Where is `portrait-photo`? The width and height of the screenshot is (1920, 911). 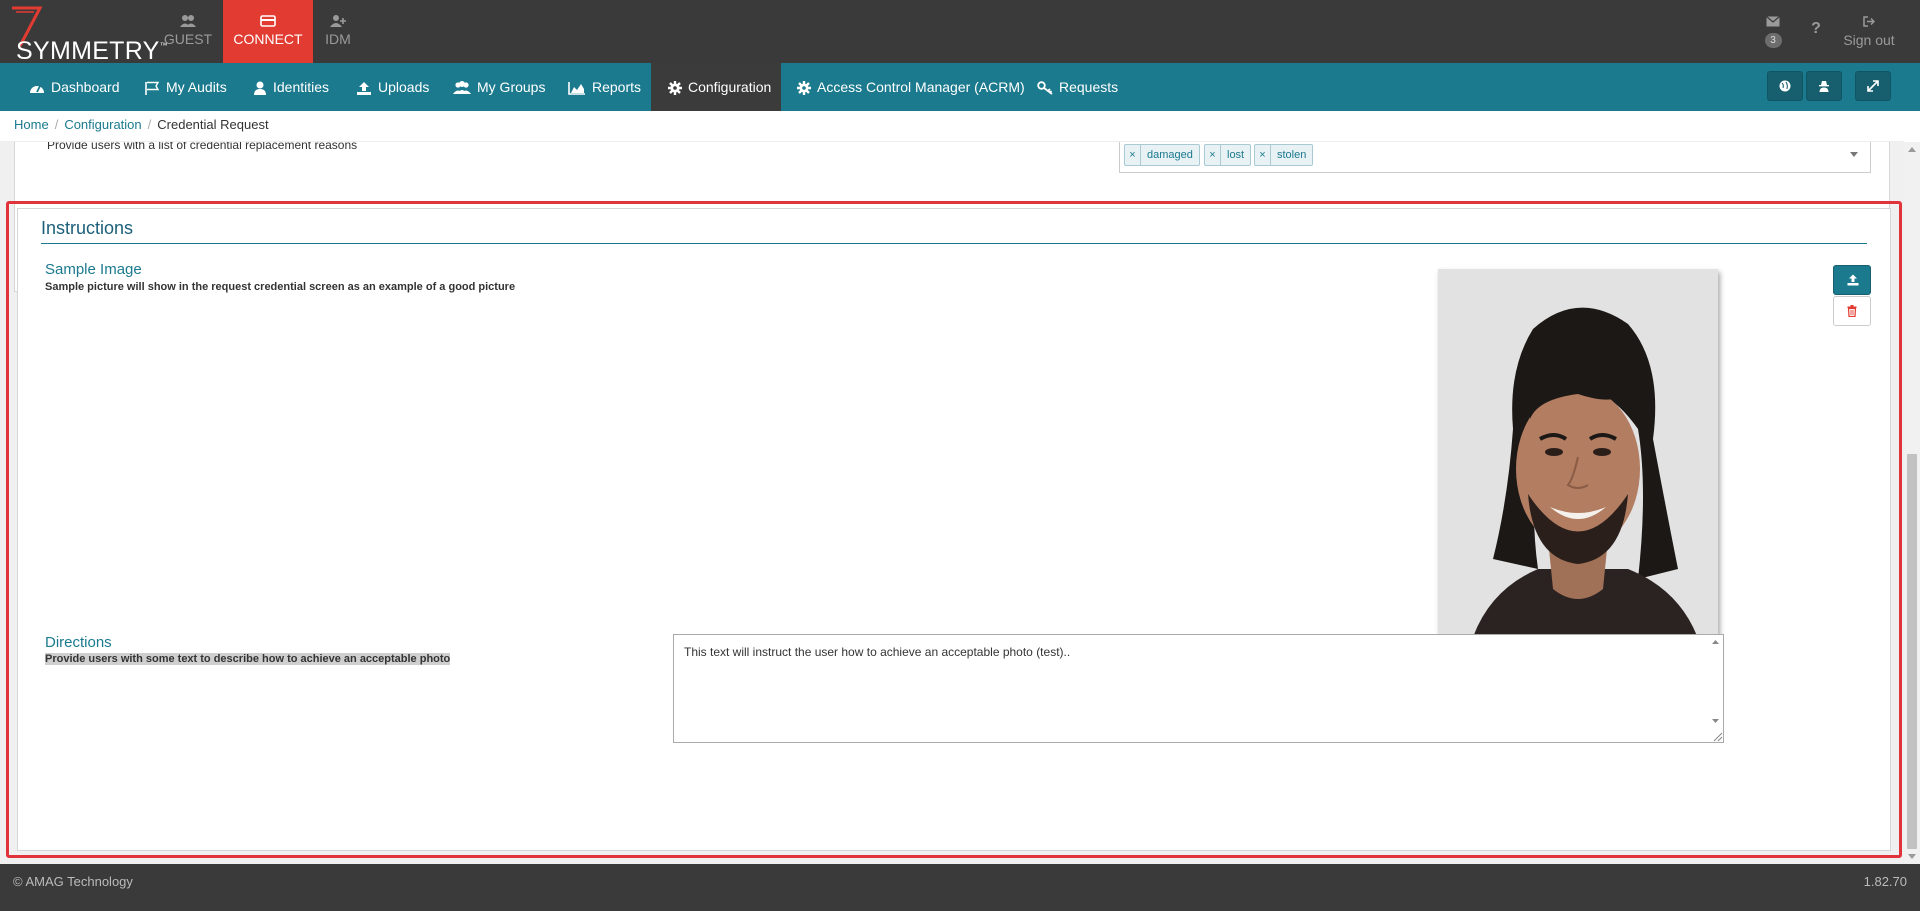 portrait-photo is located at coordinates (1578, 479).